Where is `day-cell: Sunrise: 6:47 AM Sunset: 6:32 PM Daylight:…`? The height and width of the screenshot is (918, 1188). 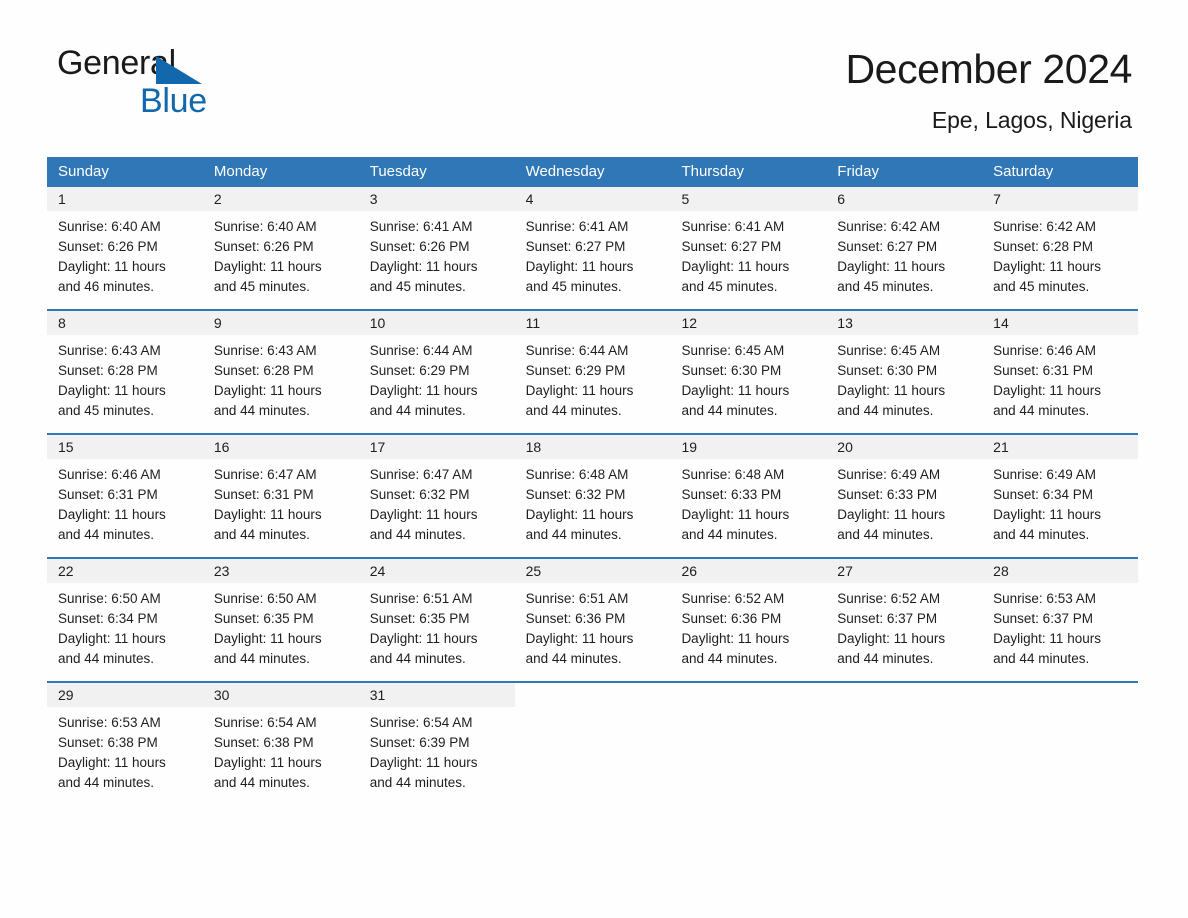 day-cell: Sunrise: 6:47 AM Sunset: 6:32 PM Daylight:… is located at coordinates (437, 502).